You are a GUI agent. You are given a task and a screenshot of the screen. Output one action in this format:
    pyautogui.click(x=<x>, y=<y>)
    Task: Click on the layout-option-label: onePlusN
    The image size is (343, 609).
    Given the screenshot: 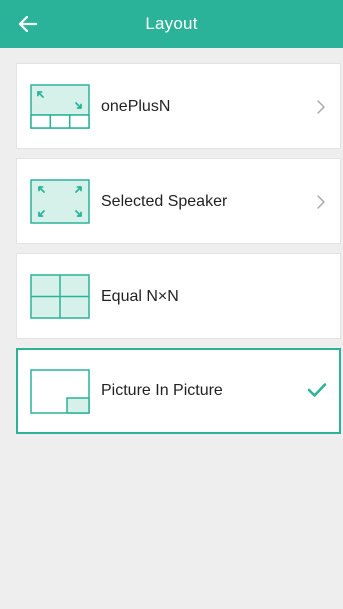 What is the action you would take?
    pyautogui.click(x=136, y=106)
    